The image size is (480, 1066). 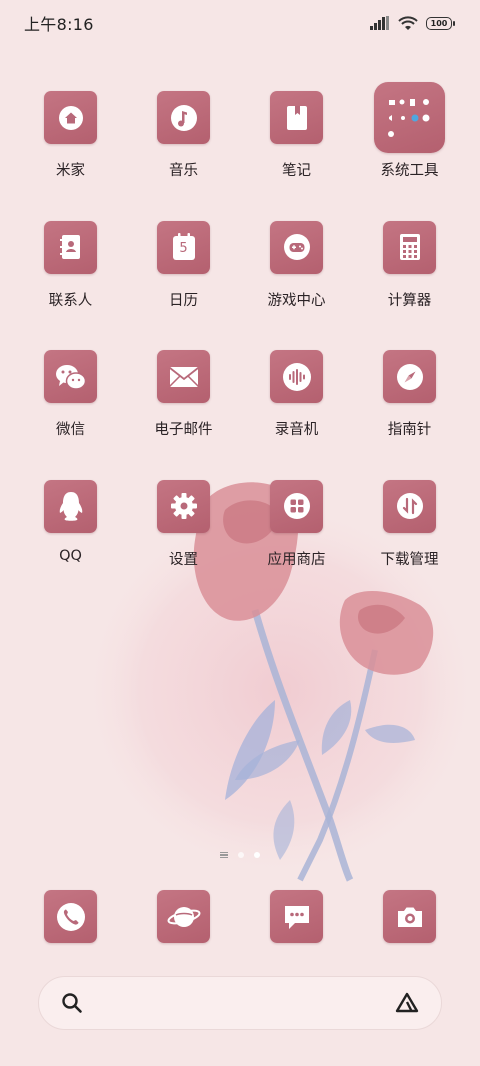 I want to click on signal-icon, so click(x=379, y=23).